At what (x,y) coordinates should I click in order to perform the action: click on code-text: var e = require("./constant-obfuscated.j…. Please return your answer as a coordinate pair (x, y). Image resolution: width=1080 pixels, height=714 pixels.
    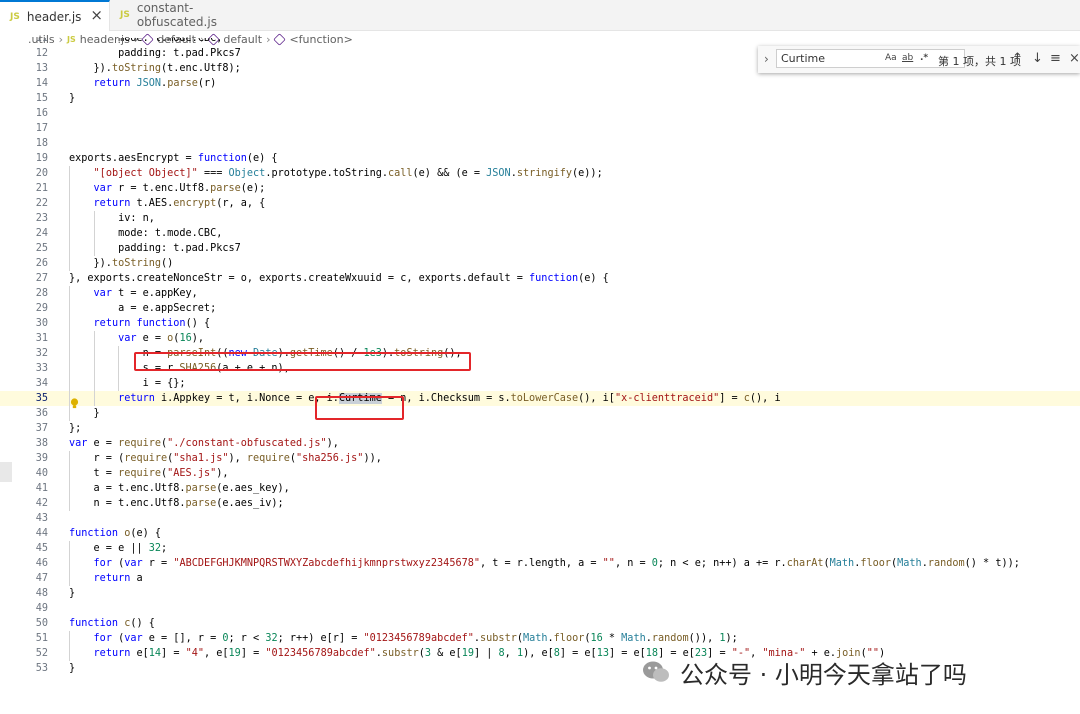
    Looking at the image, I should click on (204, 443).